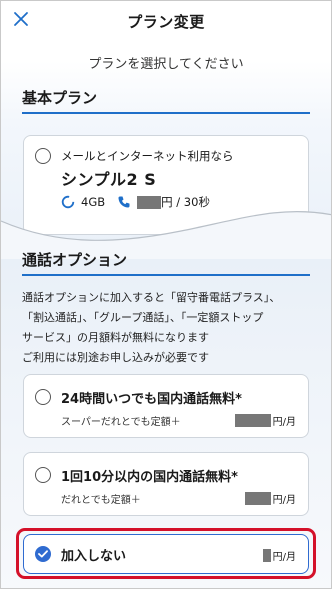 This screenshot has width=332, height=589. Describe the element at coordinates (166, 553) in the screenshot. I see `selection-highlight` at that location.